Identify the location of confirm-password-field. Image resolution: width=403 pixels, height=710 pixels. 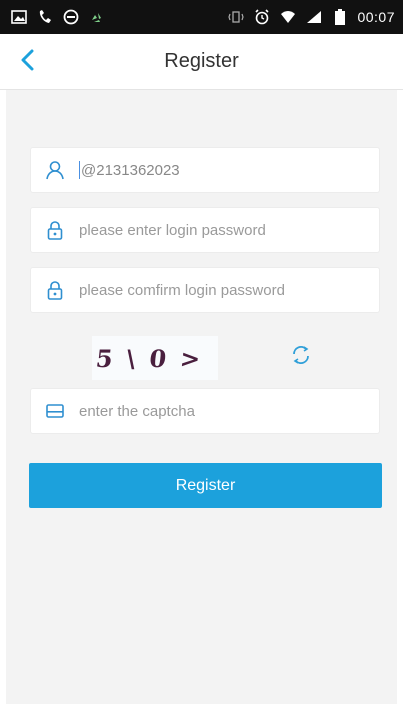
(205, 290).